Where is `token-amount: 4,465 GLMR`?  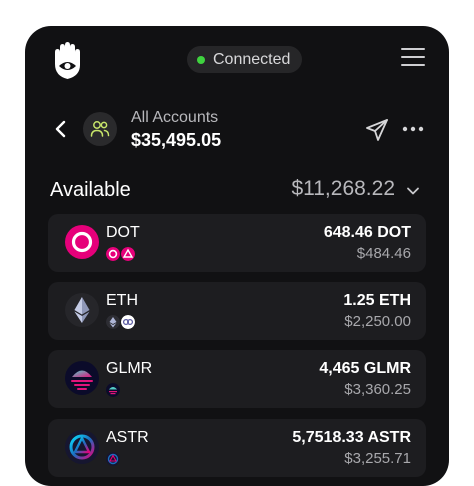
token-amount: 4,465 GLMR is located at coordinates (365, 368).